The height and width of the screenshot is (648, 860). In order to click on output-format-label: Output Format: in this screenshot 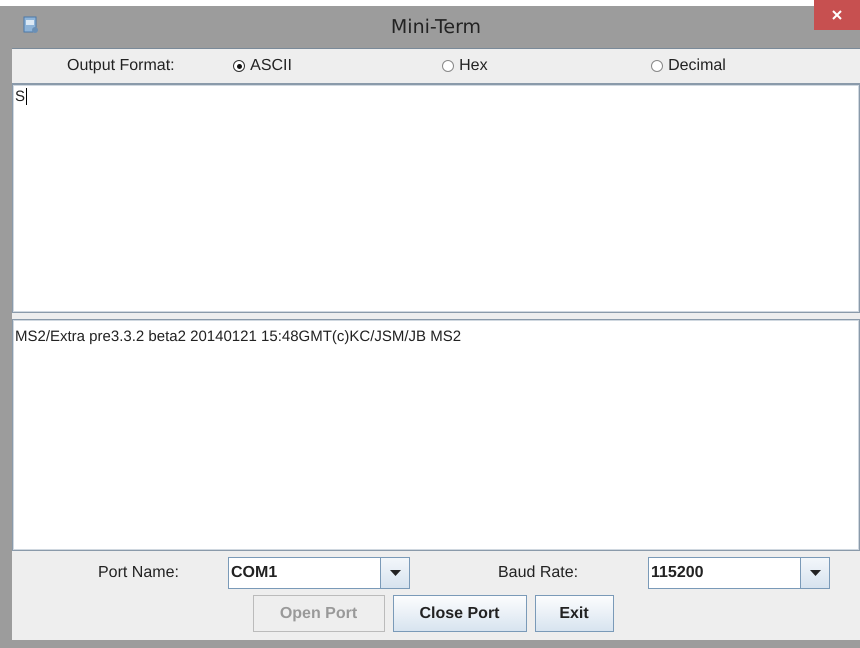, I will do `click(121, 66)`.